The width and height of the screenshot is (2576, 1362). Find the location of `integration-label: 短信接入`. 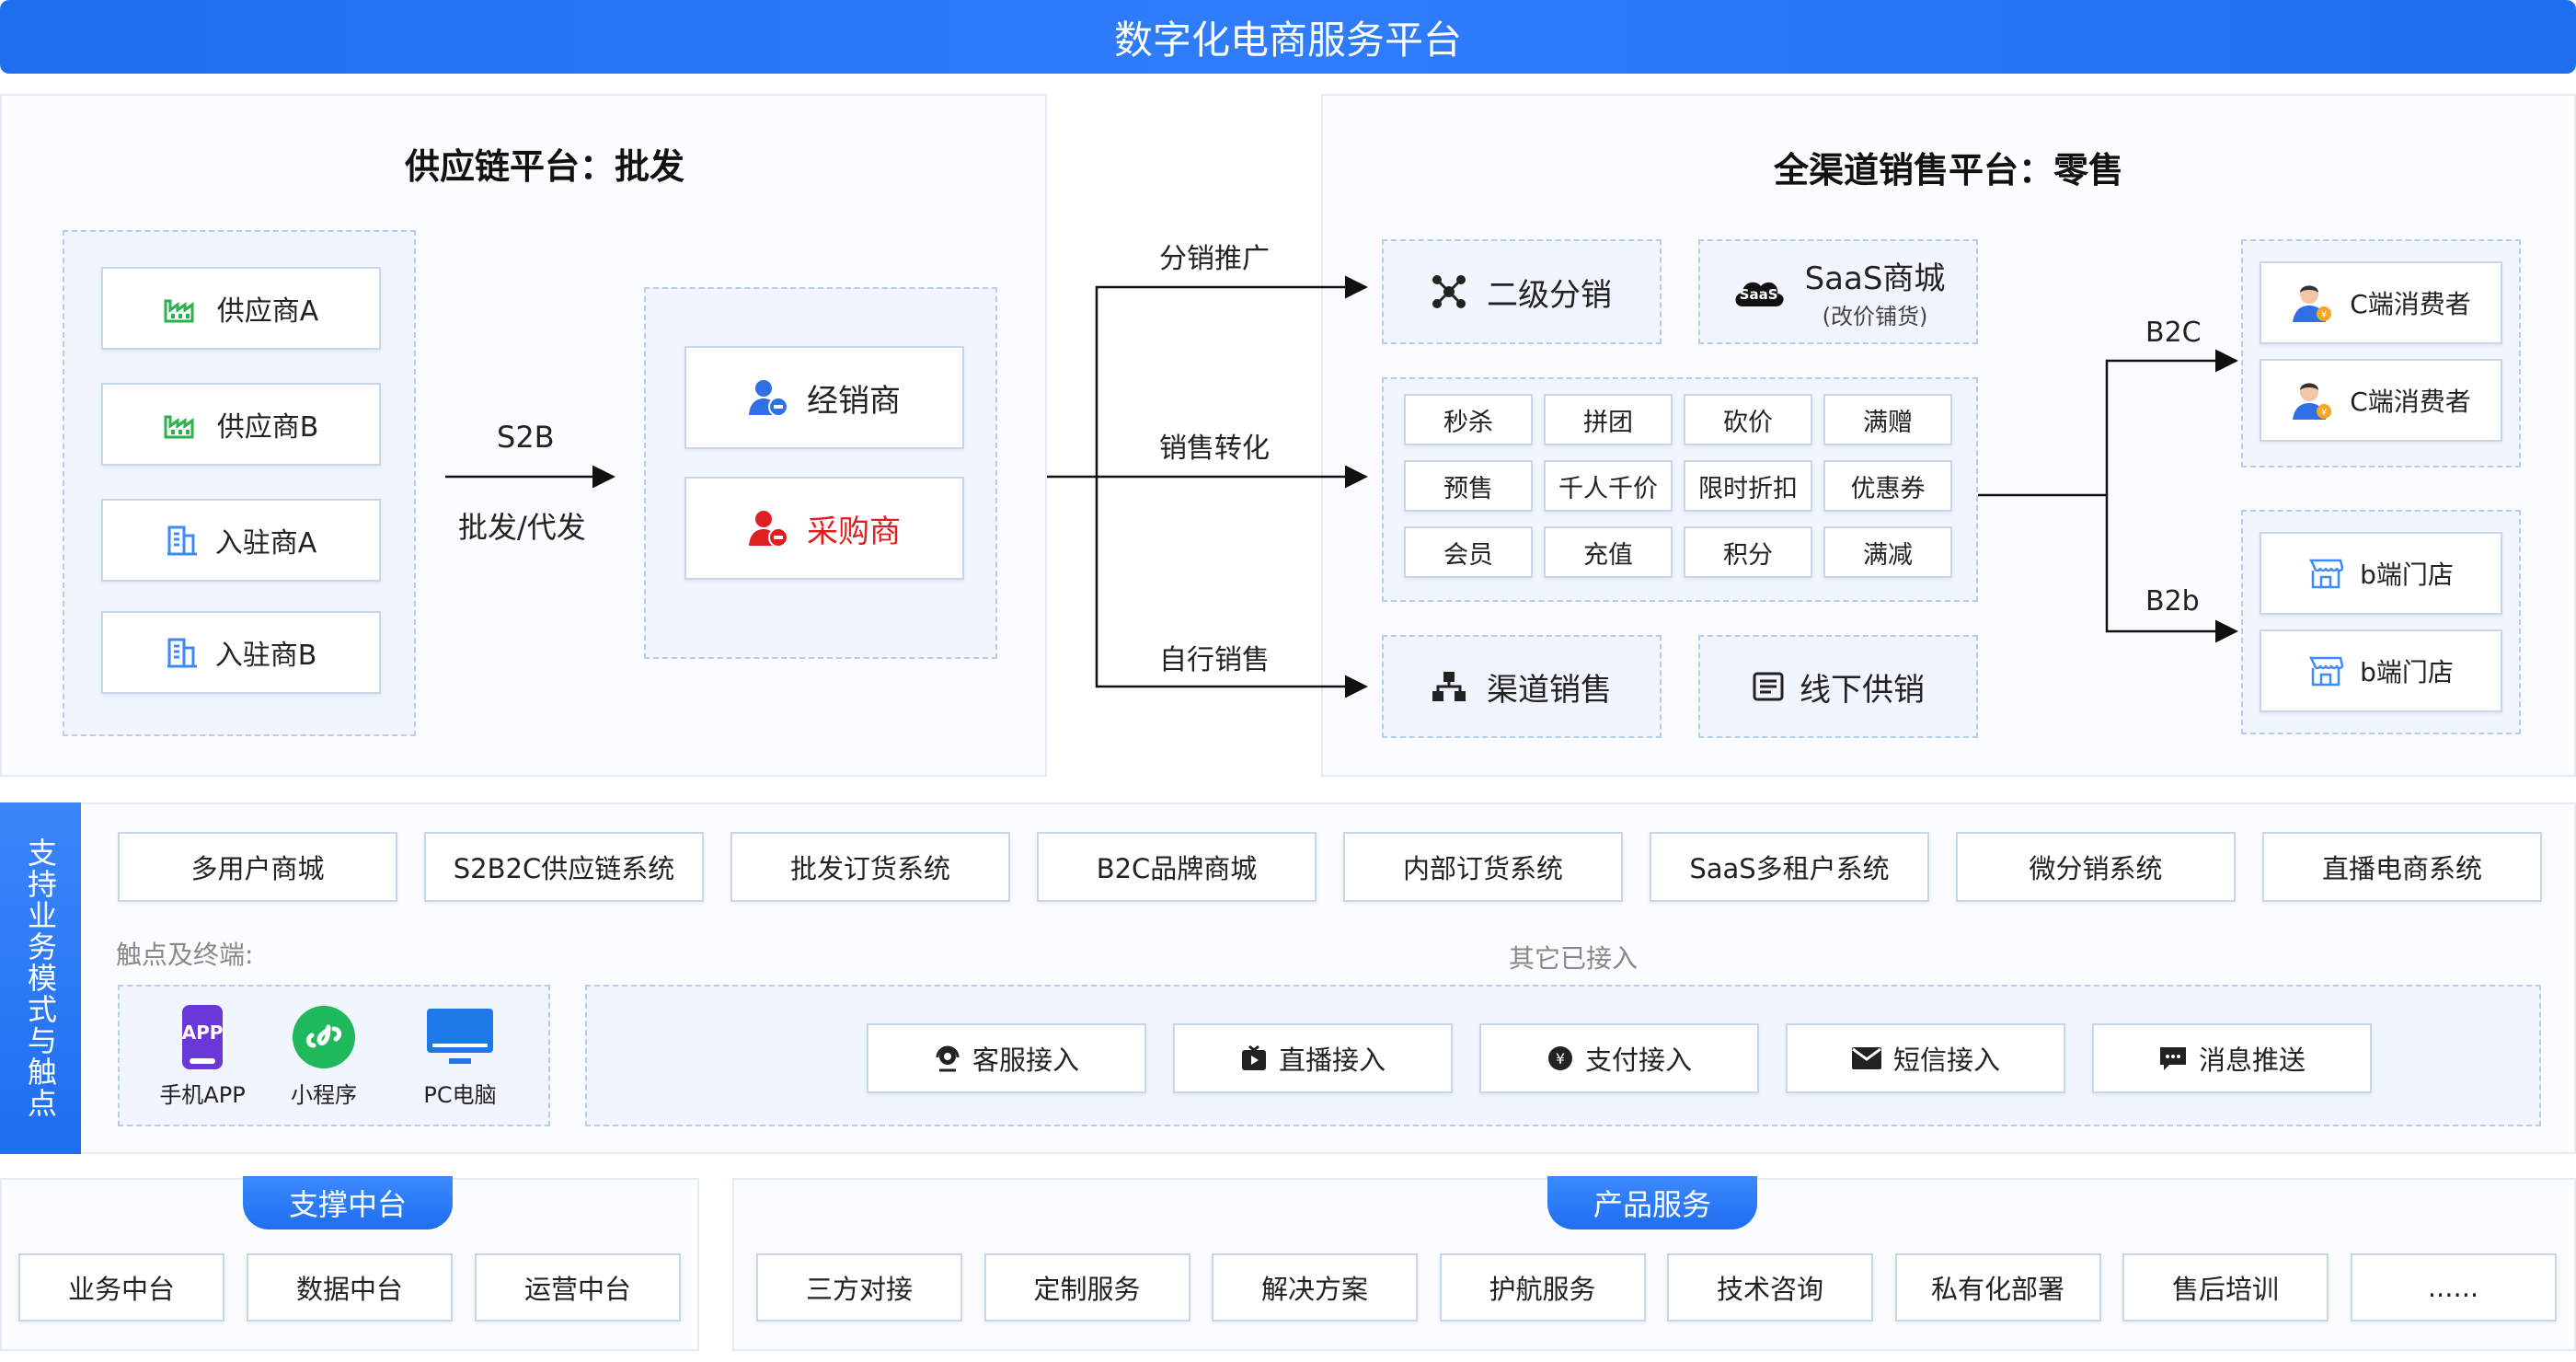

integration-label: 短信接入 is located at coordinates (1946, 1060).